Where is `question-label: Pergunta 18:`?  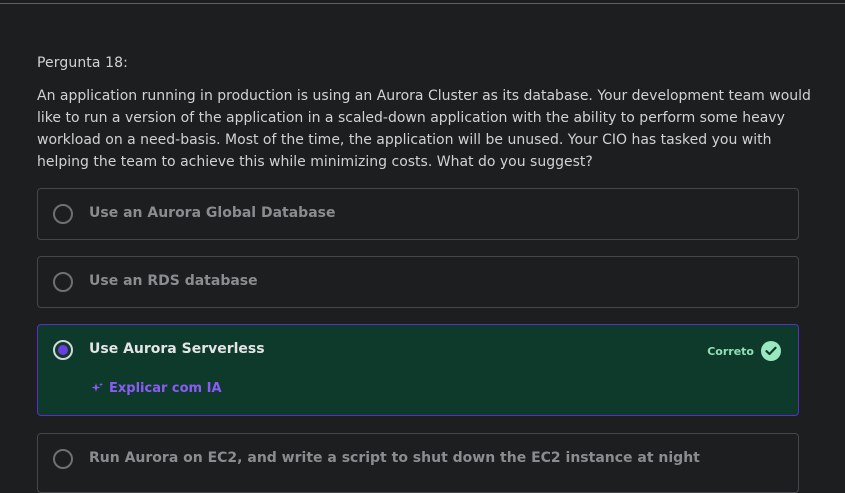
question-label: Pergunta 18: is located at coordinates (82, 63).